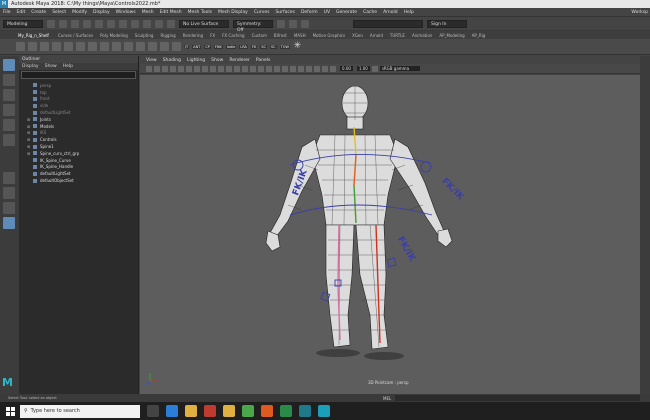 The image size is (650, 420). Describe the element at coordinates (231, 46) in the screenshot. I see `shelf-label-ladle: ladle` at that location.